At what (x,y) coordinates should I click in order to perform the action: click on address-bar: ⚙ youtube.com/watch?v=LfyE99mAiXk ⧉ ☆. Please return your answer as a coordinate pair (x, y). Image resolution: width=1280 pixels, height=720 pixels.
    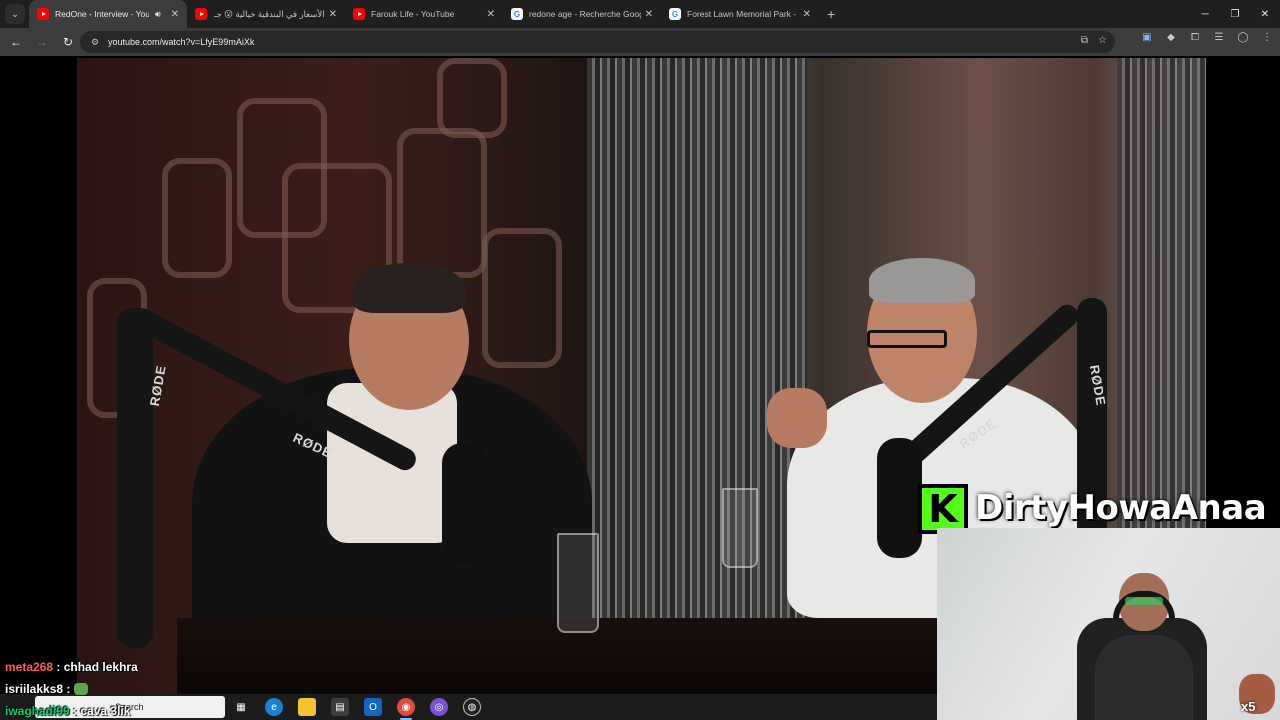
    Looking at the image, I should click on (597, 42).